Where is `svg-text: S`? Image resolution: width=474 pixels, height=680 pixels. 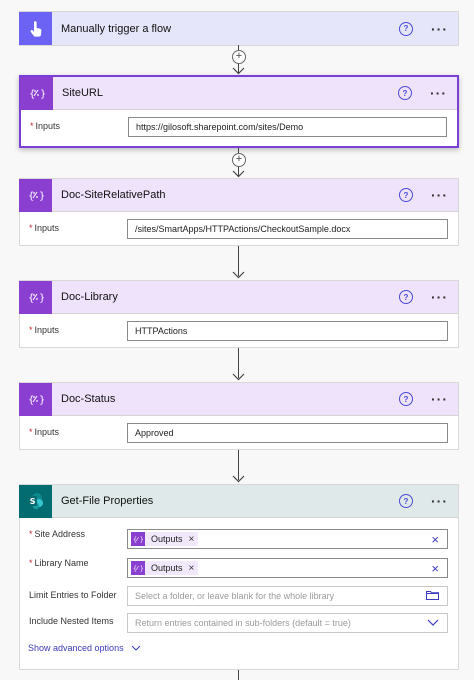
svg-text: S is located at coordinates (32, 501).